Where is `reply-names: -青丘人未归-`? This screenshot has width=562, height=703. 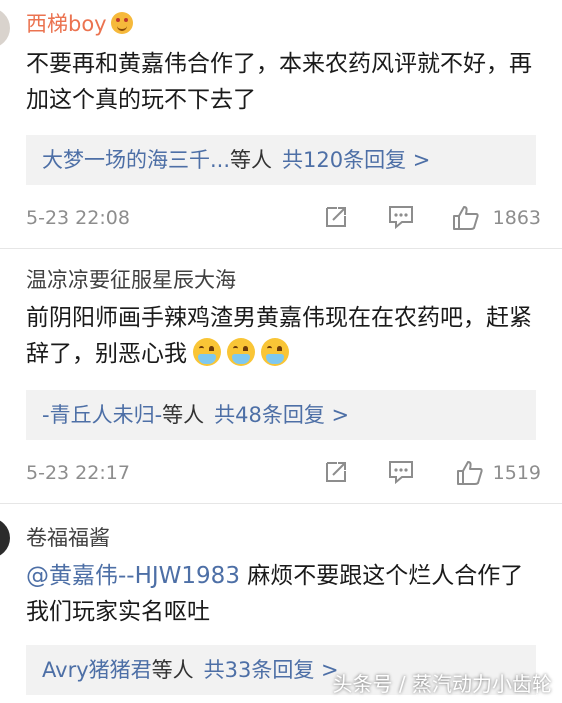
reply-names: -青丘人未归- is located at coordinates (102, 415).